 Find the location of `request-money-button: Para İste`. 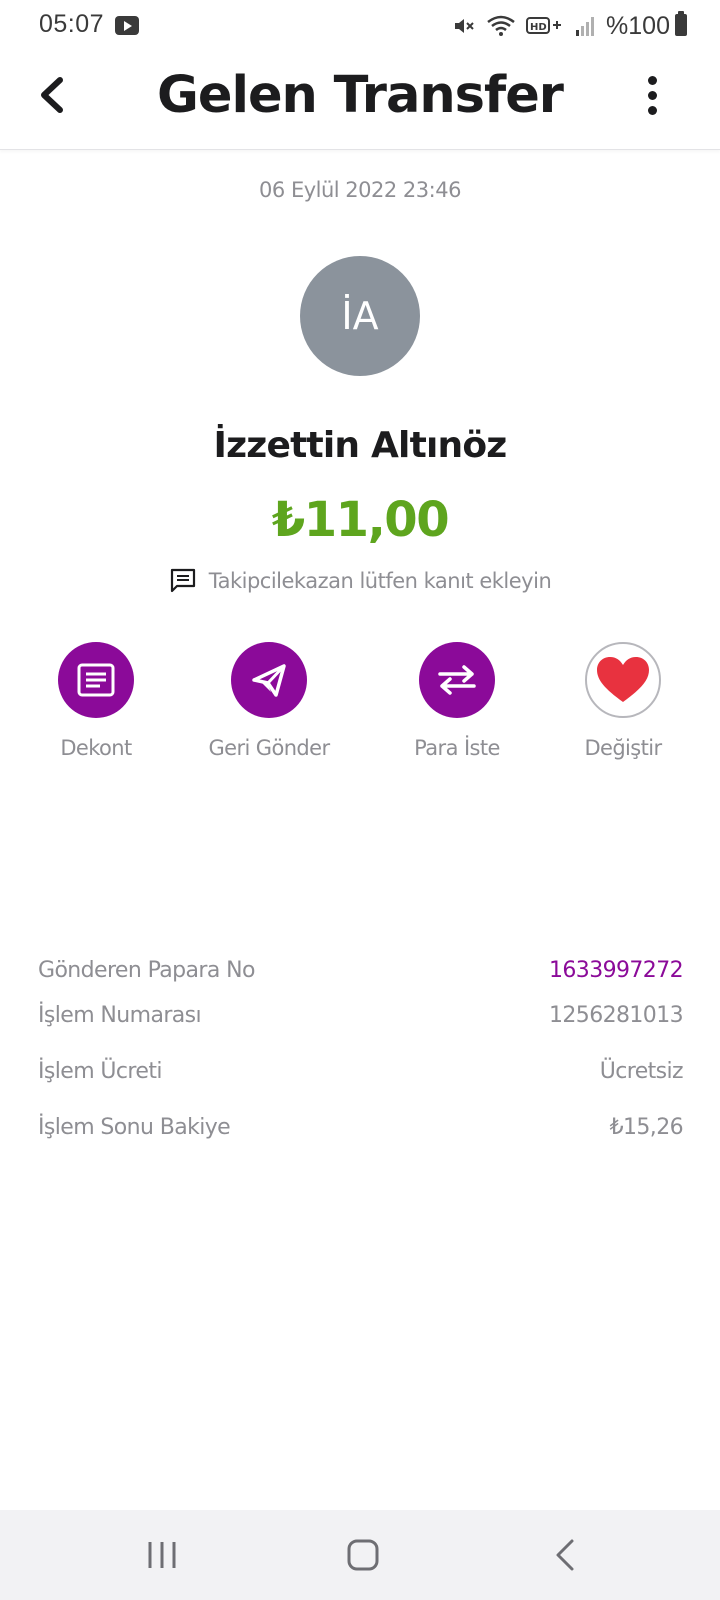

request-money-button: Para İste is located at coordinates (457, 701).